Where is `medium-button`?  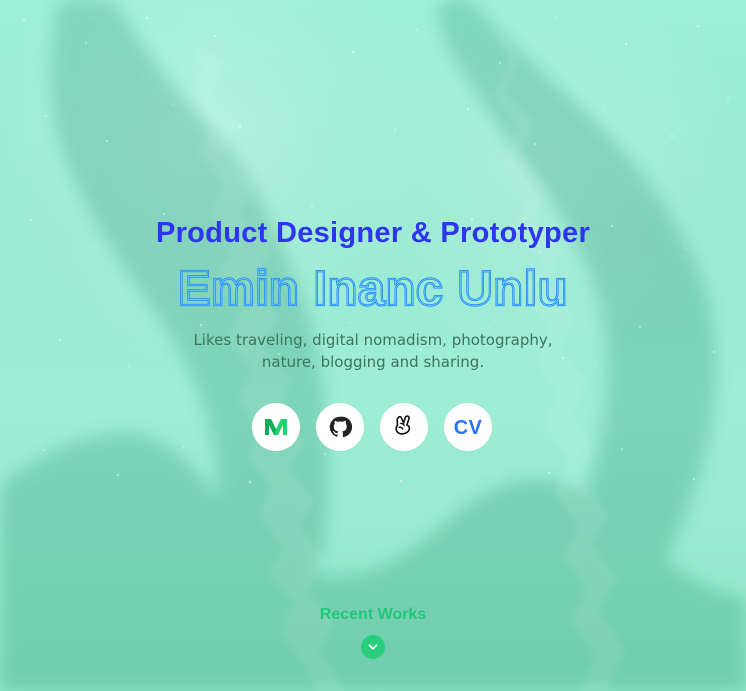
medium-button is located at coordinates (276, 427).